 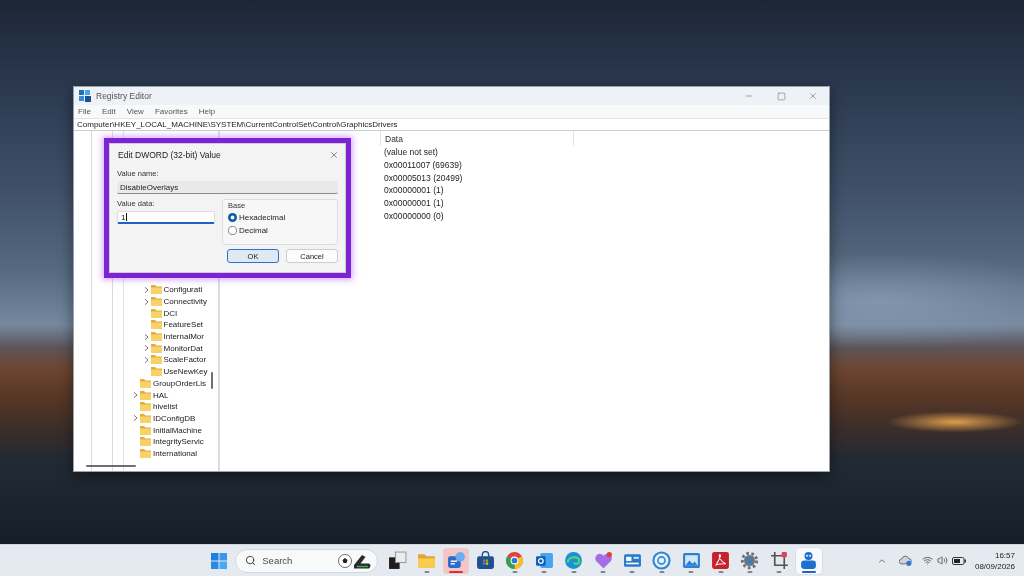 I want to click on data-cell-text: (value not set), so click(x=411, y=152).